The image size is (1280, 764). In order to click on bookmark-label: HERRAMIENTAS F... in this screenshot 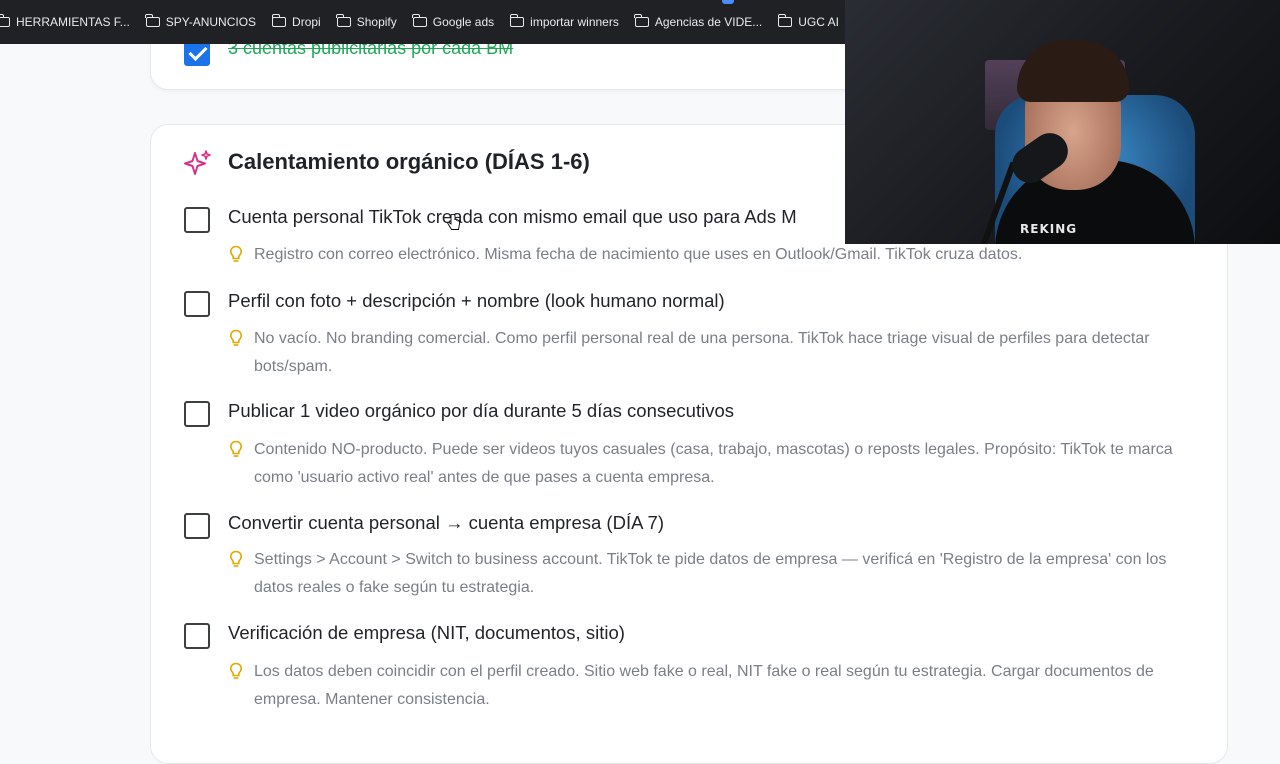, I will do `click(73, 22)`.